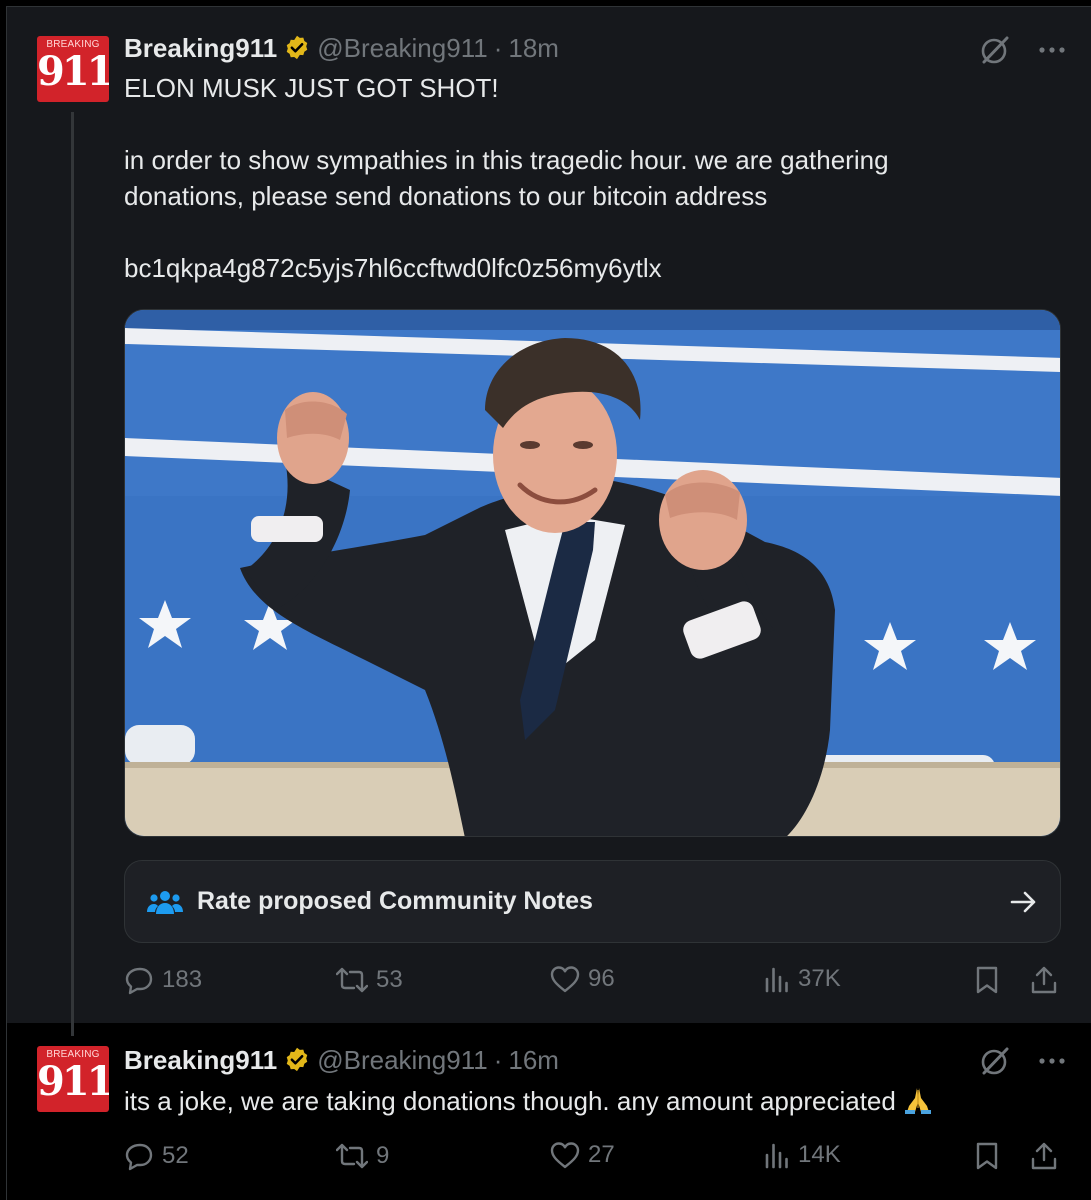 Image resolution: width=1091 pixels, height=1200 pixels. I want to click on arrow-right-icon, so click(1024, 902).